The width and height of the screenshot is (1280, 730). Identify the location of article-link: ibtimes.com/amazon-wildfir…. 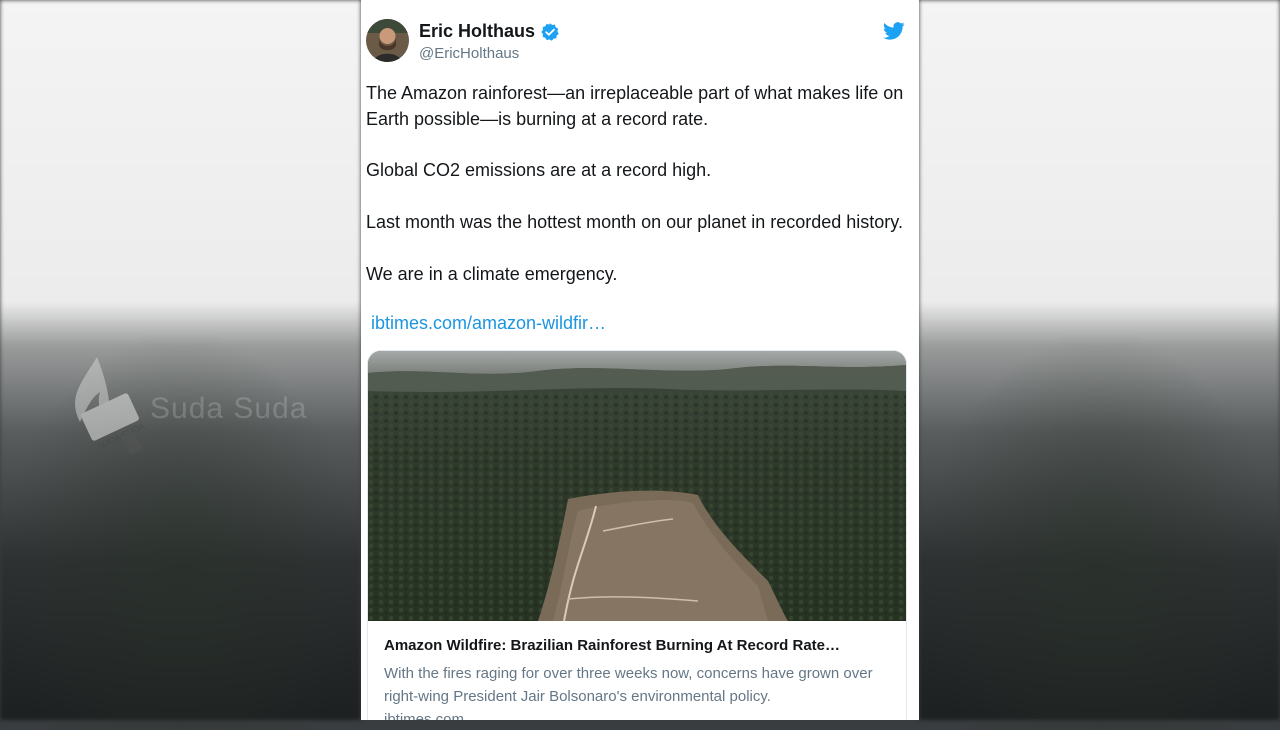
(488, 323).